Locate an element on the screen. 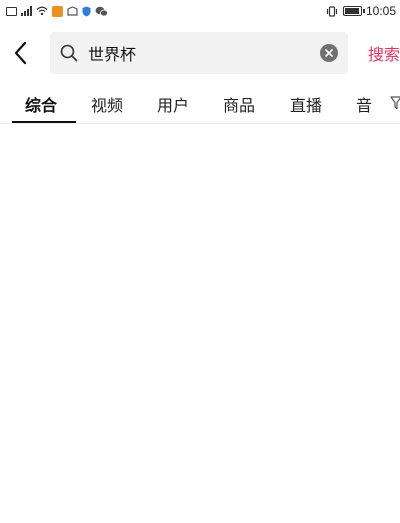  back-button is located at coordinates (20, 53).